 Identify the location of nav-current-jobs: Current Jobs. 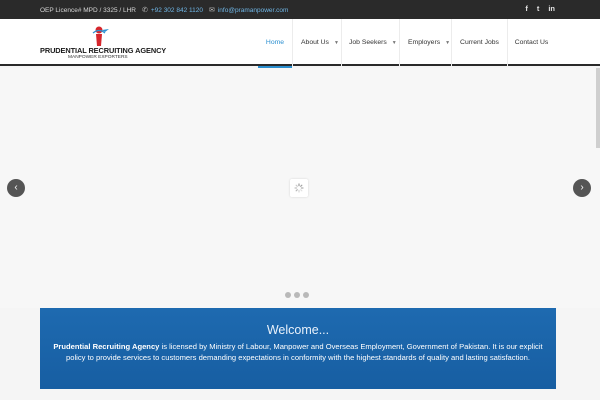
(479, 42).